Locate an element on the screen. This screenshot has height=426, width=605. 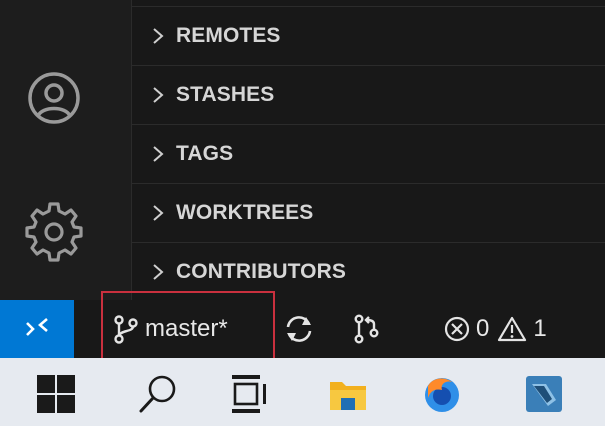
firefox-icon is located at coordinates (442, 394).